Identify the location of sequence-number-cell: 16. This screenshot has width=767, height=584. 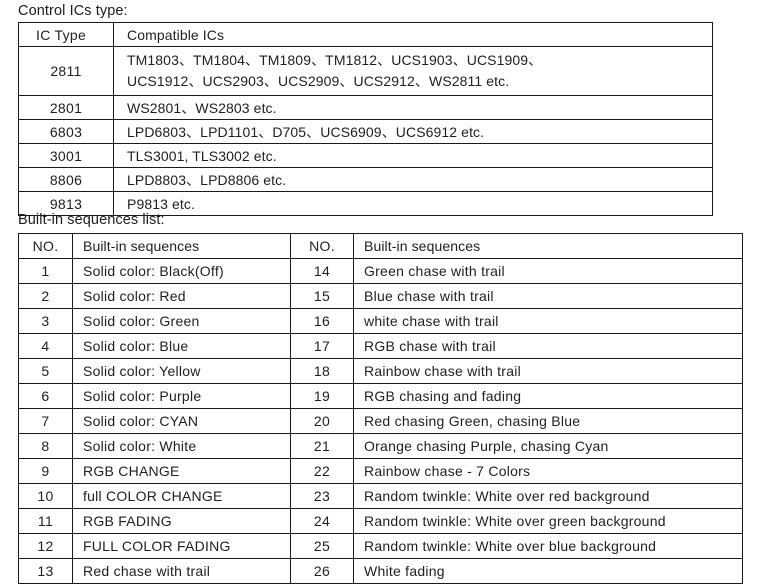
(322, 321).